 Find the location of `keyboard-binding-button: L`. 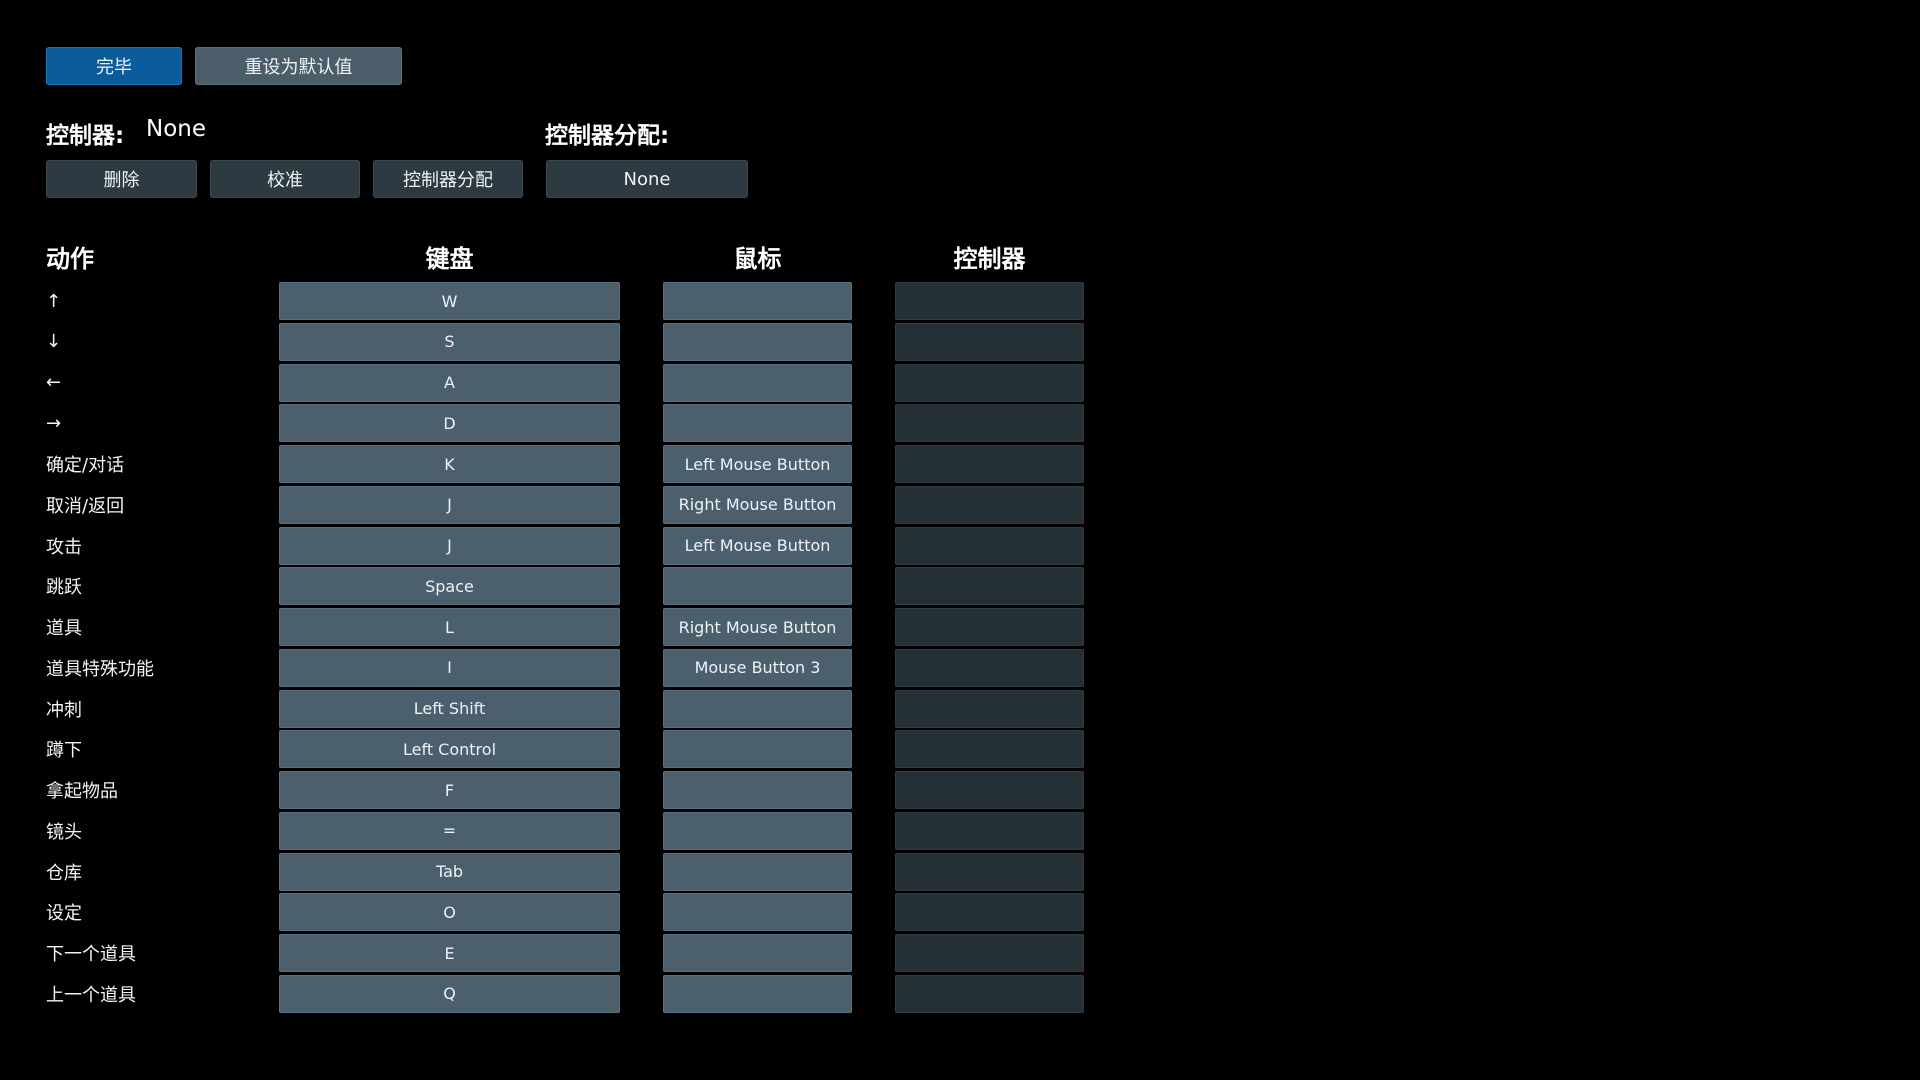

keyboard-binding-button: L is located at coordinates (449, 627).